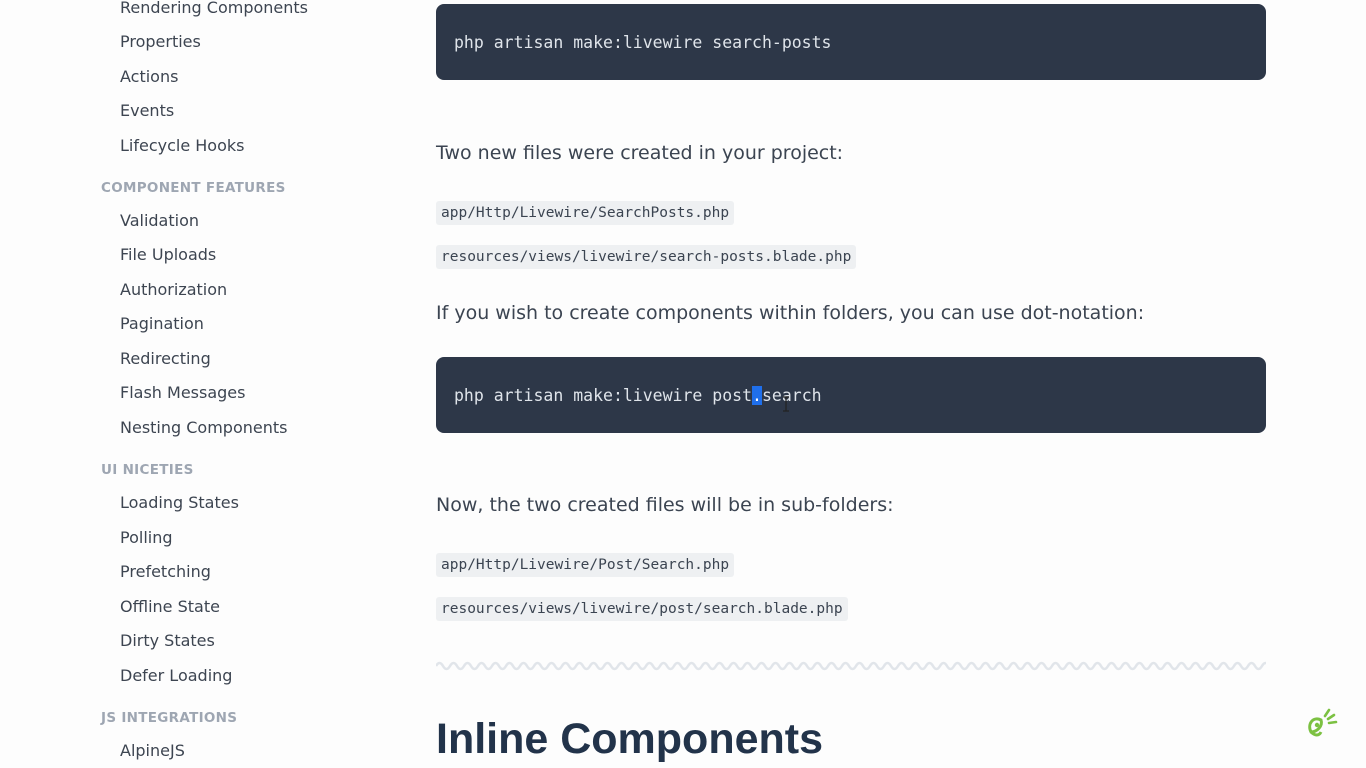 The image size is (1366, 768). What do you see at coordinates (851, 666) in the screenshot?
I see `wavy-divider` at bounding box center [851, 666].